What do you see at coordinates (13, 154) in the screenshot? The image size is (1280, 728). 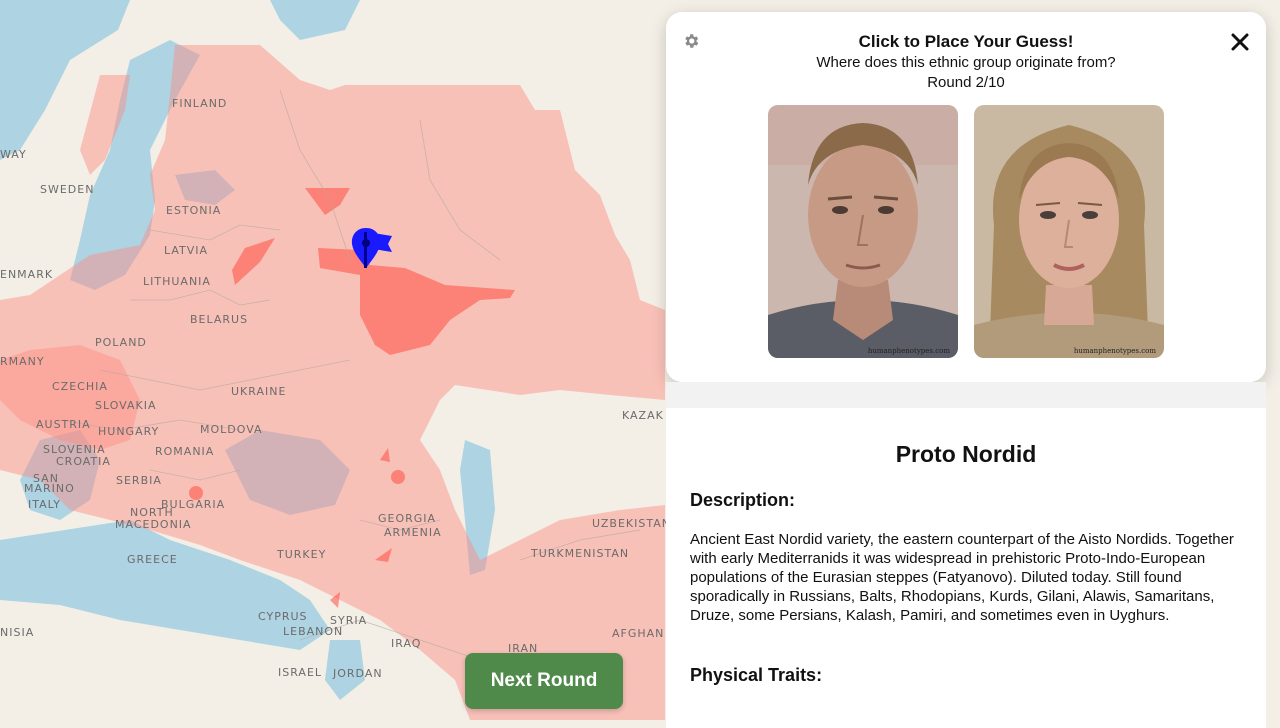 I see `label-norway: WAY` at bounding box center [13, 154].